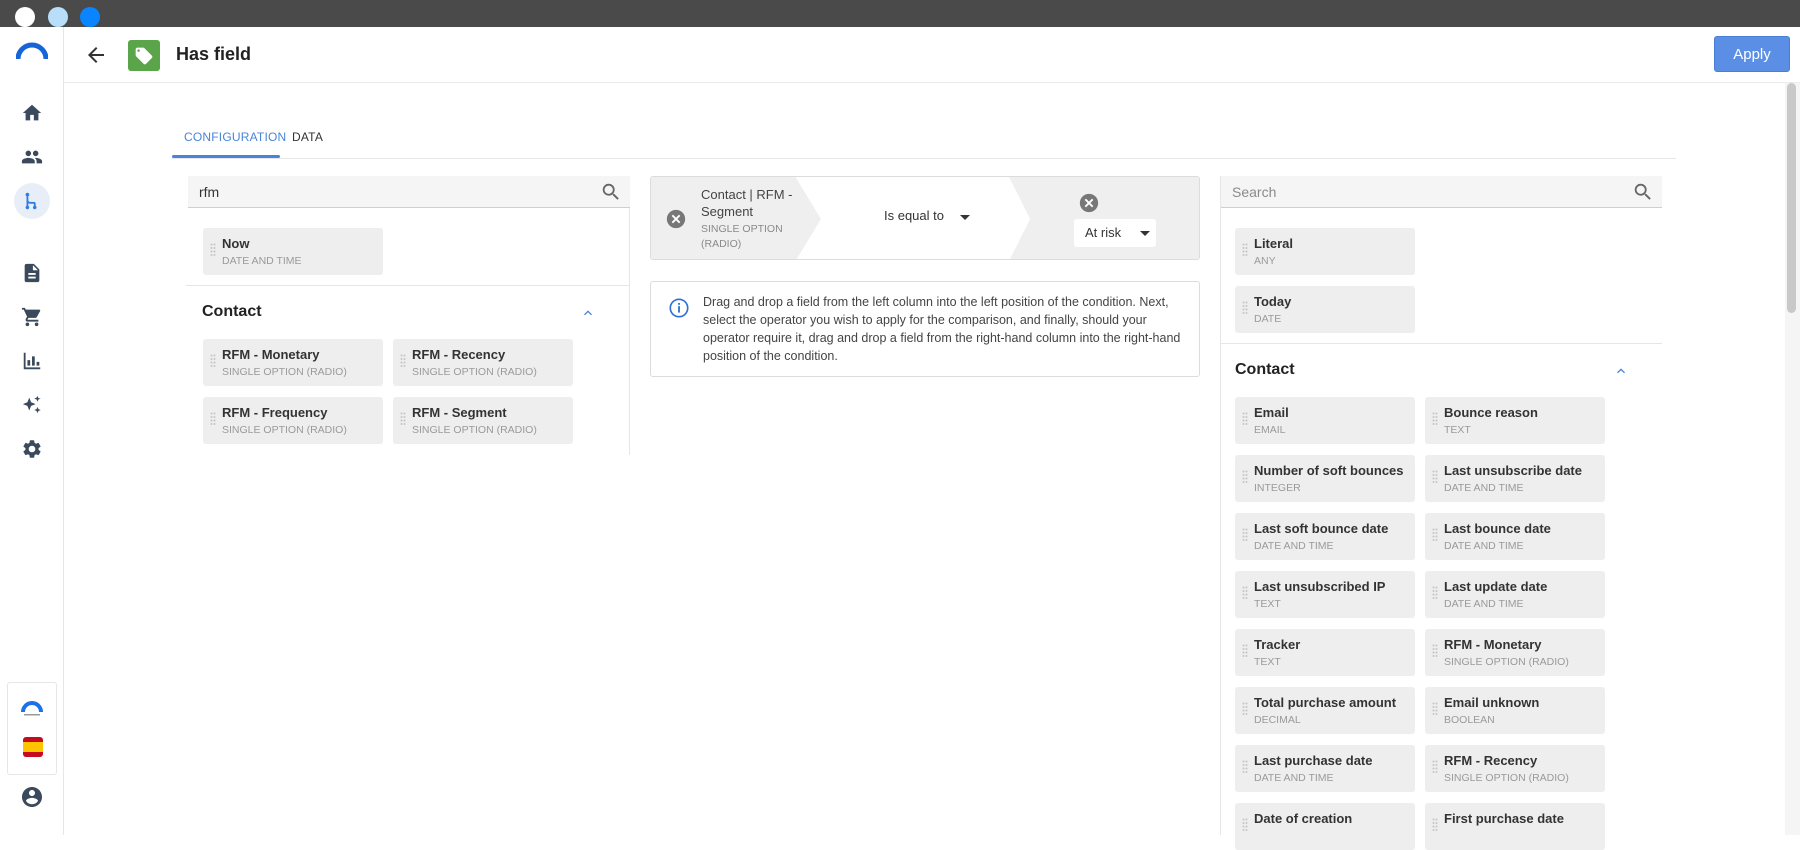 Image resolution: width=1800 pixels, height=850 pixels. What do you see at coordinates (307, 137) in the screenshot?
I see `tab-data: DATA` at bounding box center [307, 137].